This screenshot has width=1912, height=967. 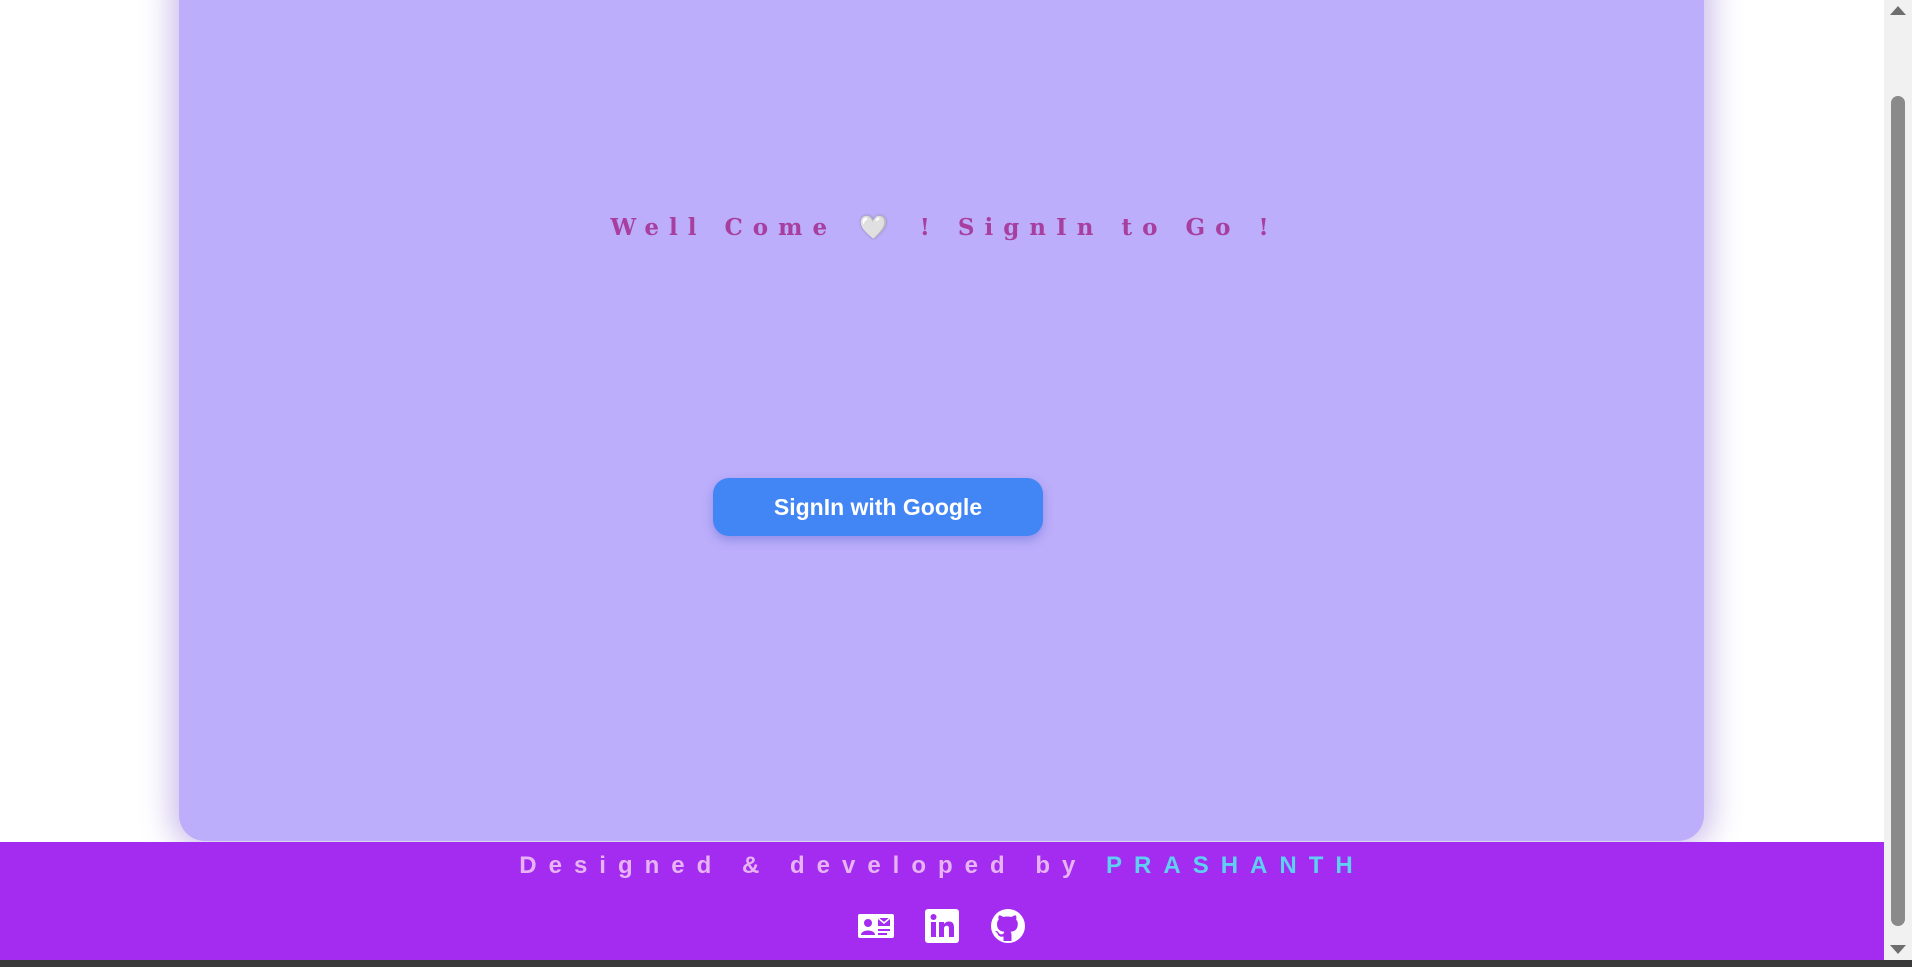 What do you see at coordinates (878, 228) in the screenshot?
I see `heart-icon: 🤍` at bounding box center [878, 228].